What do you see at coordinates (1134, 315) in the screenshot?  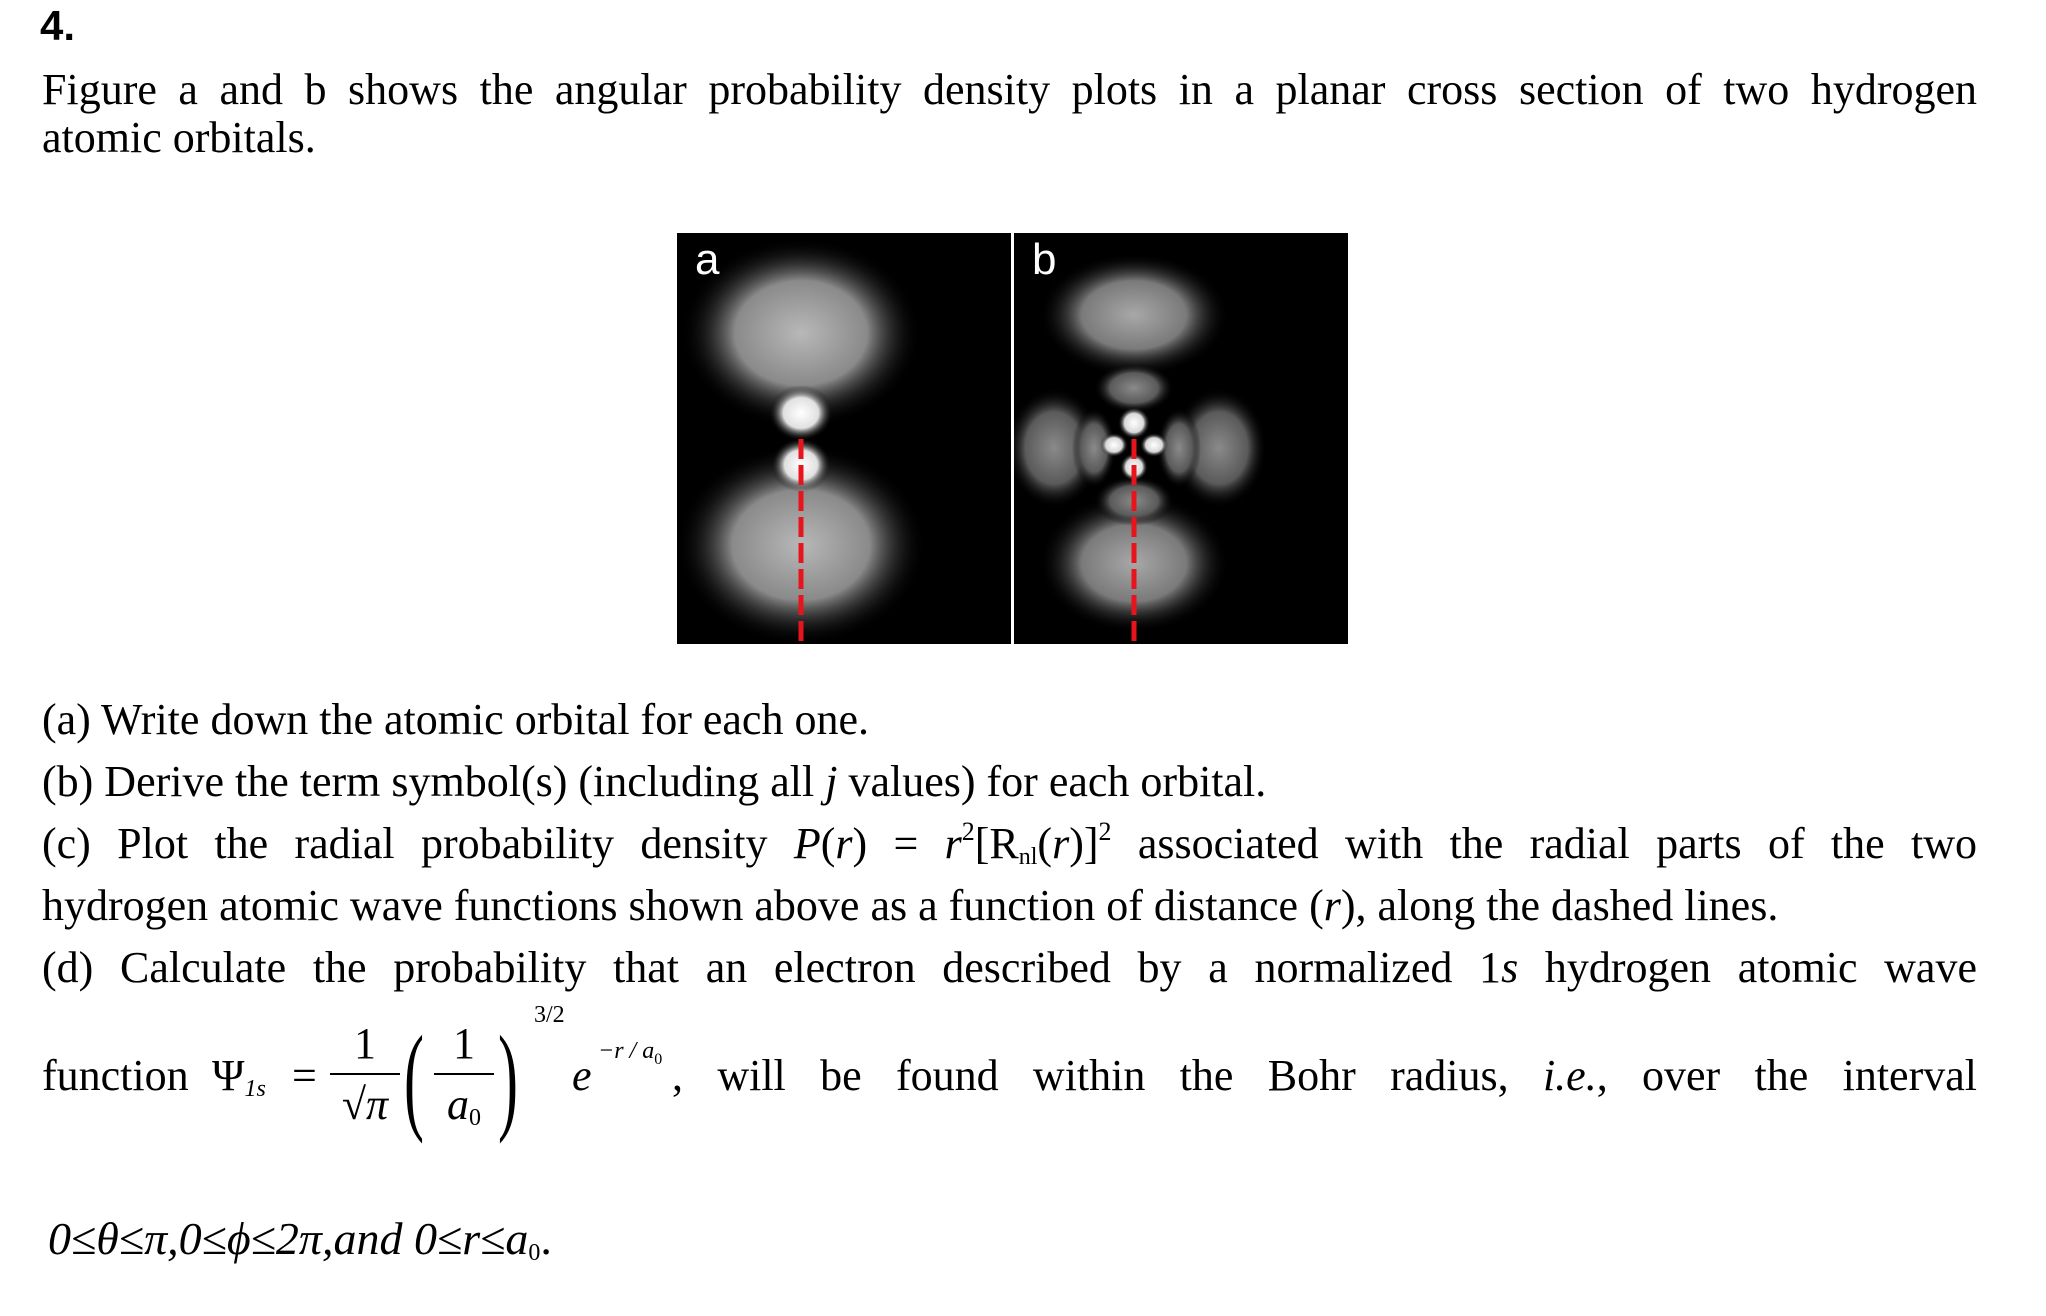 I see `outer-lobe-top` at bounding box center [1134, 315].